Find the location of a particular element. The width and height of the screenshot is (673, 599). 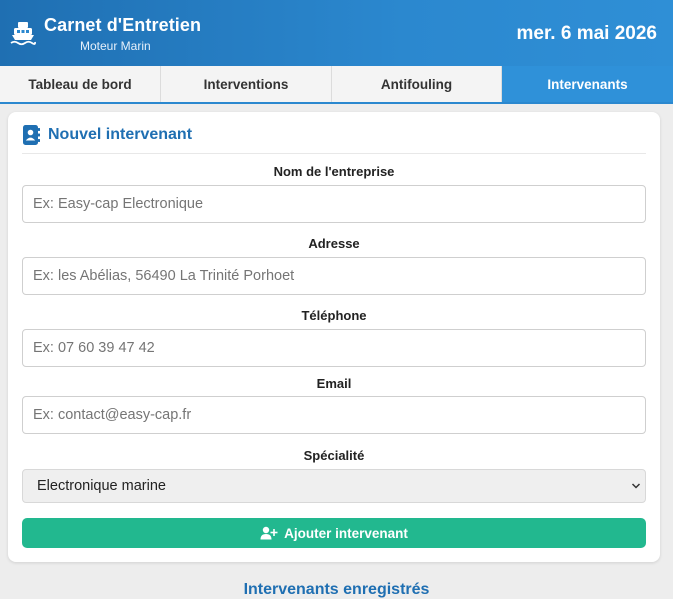

boat-icon is located at coordinates (23, 34).